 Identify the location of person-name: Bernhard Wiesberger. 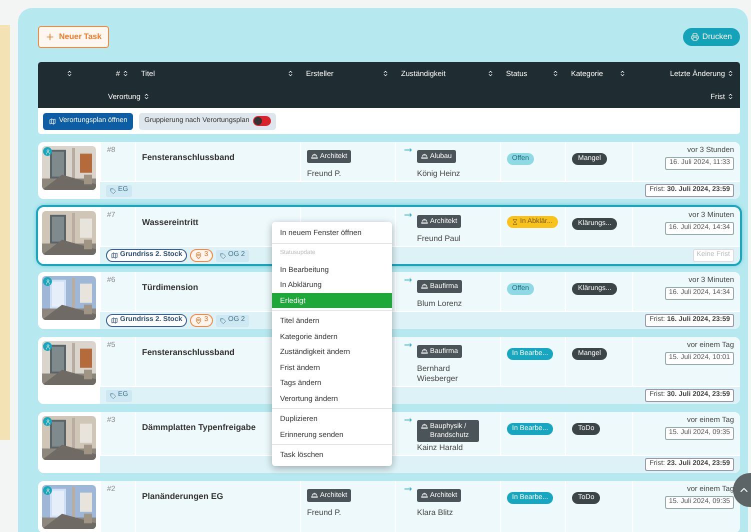
(438, 374).